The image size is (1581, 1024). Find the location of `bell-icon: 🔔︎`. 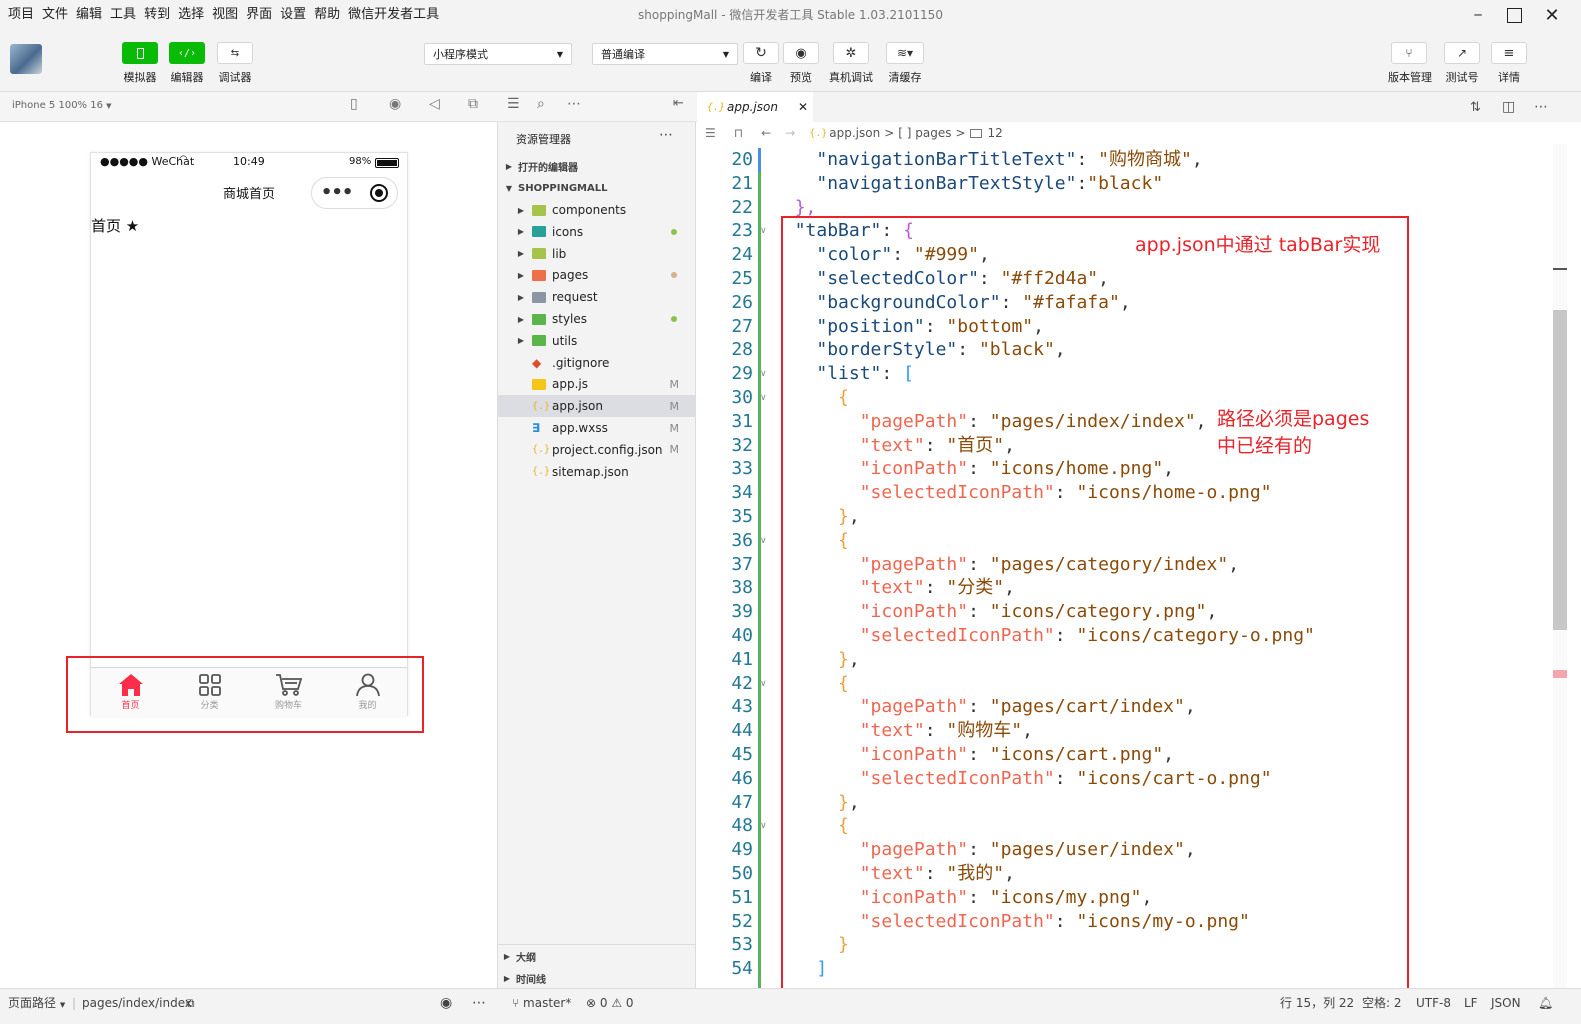

bell-icon: 🔔︎ is located at coordinates (1545, 1003).